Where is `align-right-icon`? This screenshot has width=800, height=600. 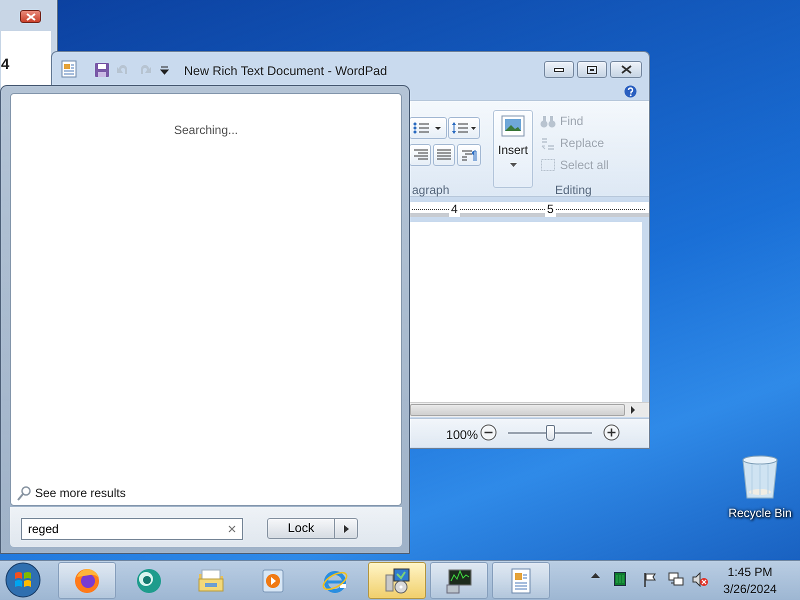
align-right-icon is located at coordinates (420, 155).